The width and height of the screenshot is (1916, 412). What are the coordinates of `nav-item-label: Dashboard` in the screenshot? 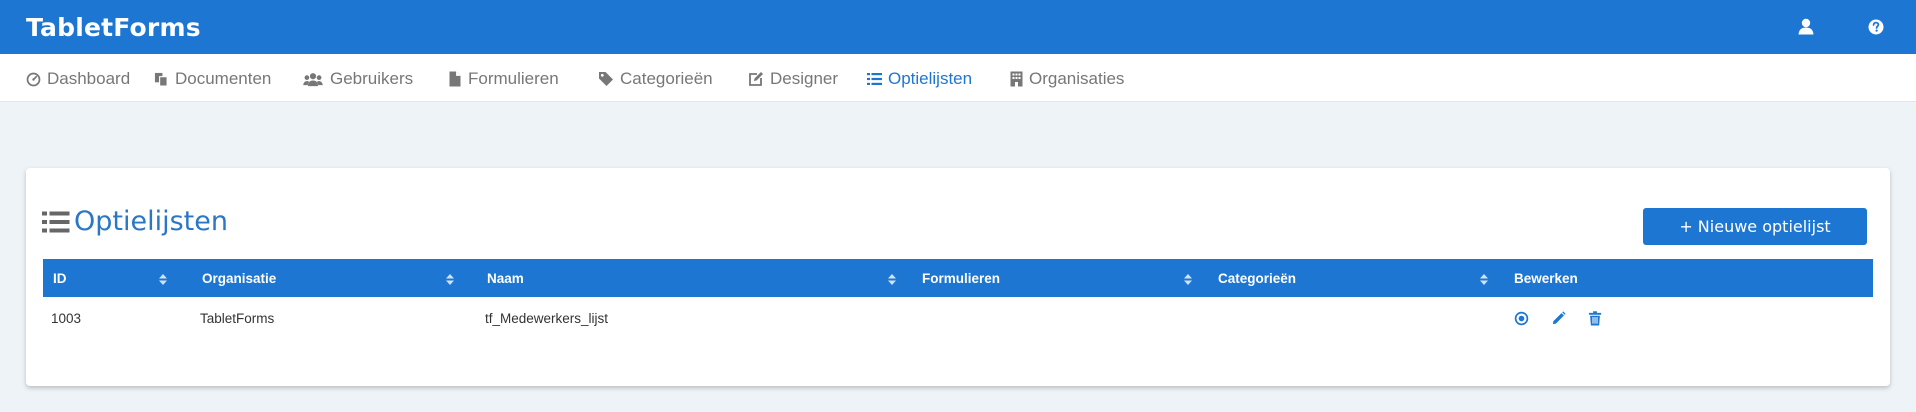 It's located at (89, 78).